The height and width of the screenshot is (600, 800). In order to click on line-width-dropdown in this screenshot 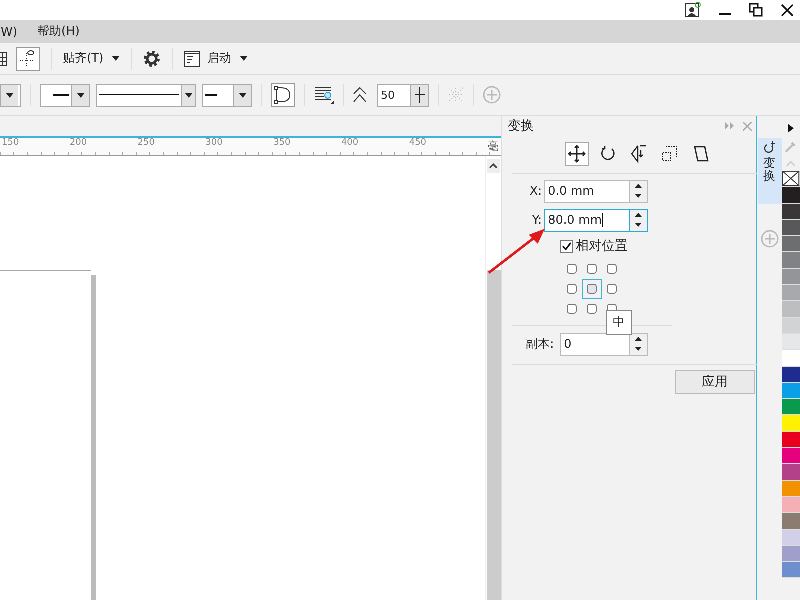, I will do `click(65, 95)`.